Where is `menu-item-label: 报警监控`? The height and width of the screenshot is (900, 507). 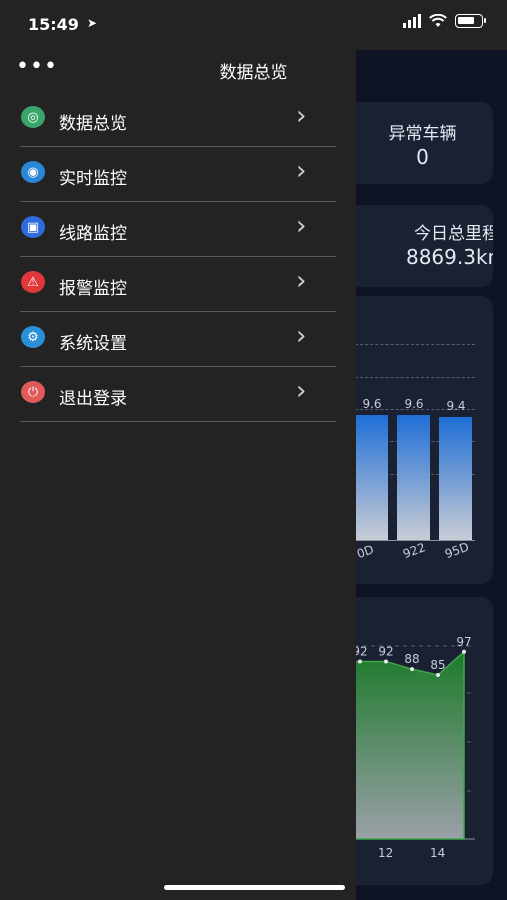 menu-item-label: 报警监控 is located at coordinates (93, 289).